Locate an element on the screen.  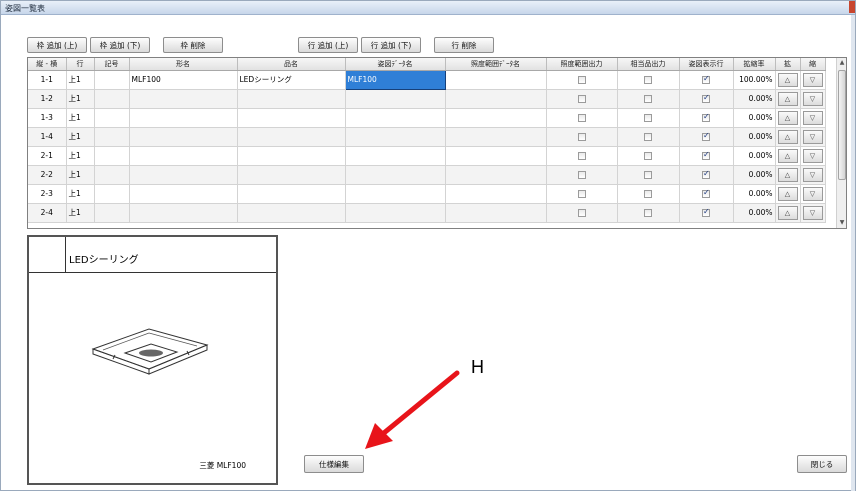
row-delete-button: 行 削除 is located at coordinates (464, 45).